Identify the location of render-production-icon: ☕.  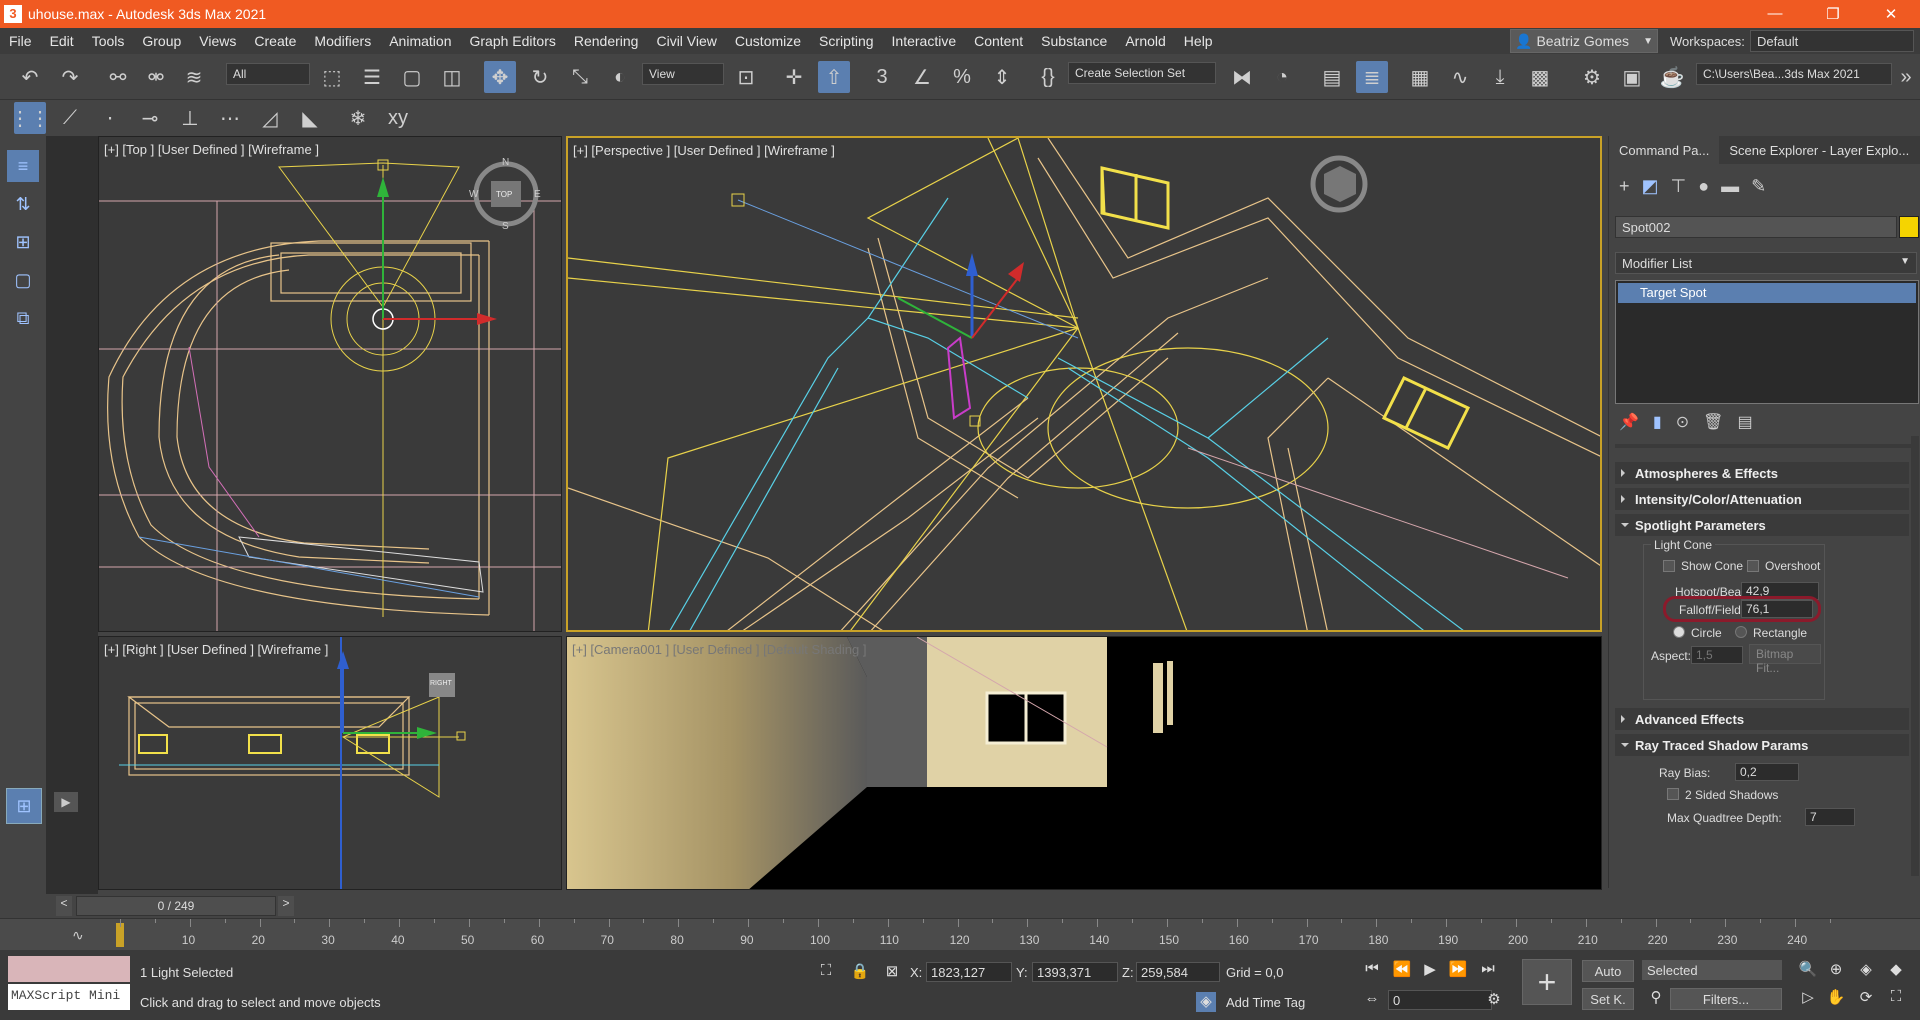
(1672, 77).